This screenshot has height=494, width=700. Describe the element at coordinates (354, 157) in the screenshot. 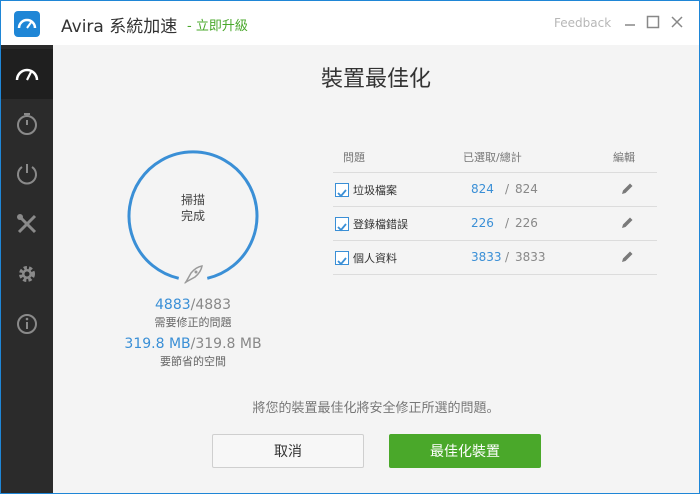

I see `header-issue: 問題` at that location.